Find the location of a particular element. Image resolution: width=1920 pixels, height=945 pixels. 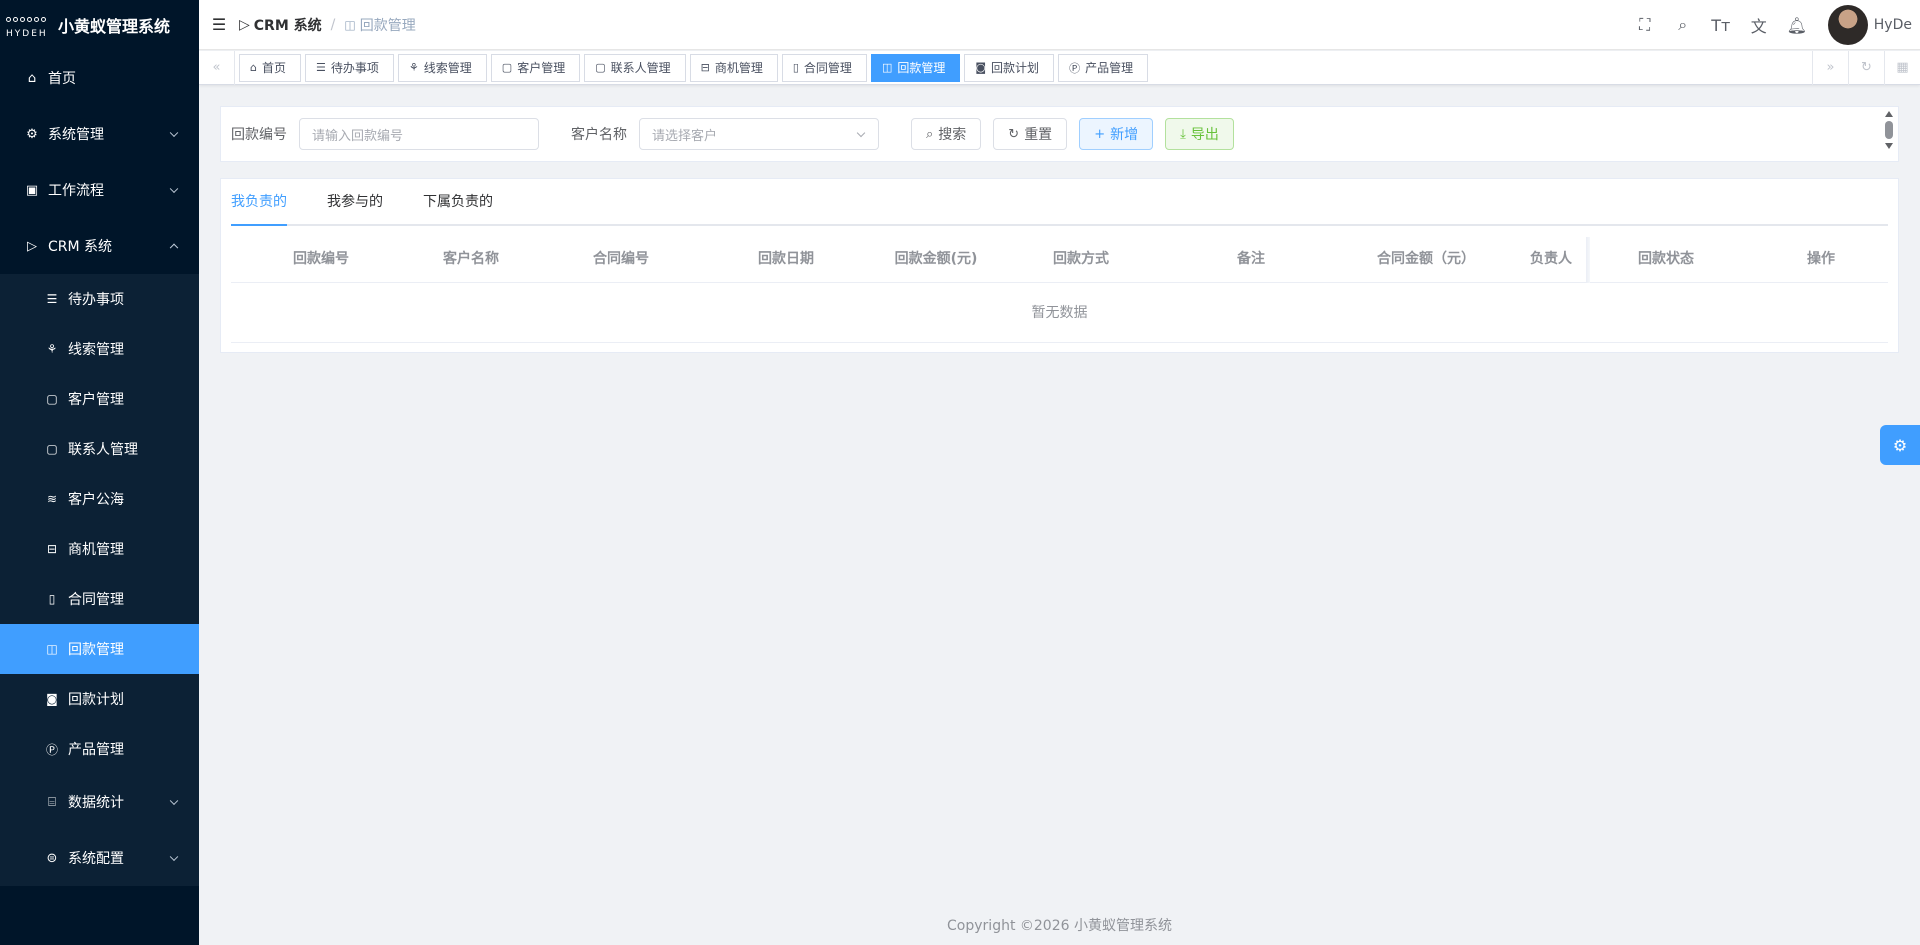

tab-participating: 我参与的 is located at coordinates (355, 200).